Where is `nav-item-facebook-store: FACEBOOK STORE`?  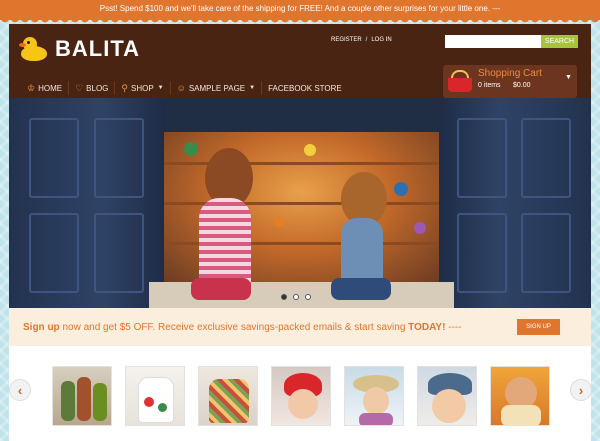
nav-item-facebook-store: FACEBOOK STORE is located at coordinates (305, 88).